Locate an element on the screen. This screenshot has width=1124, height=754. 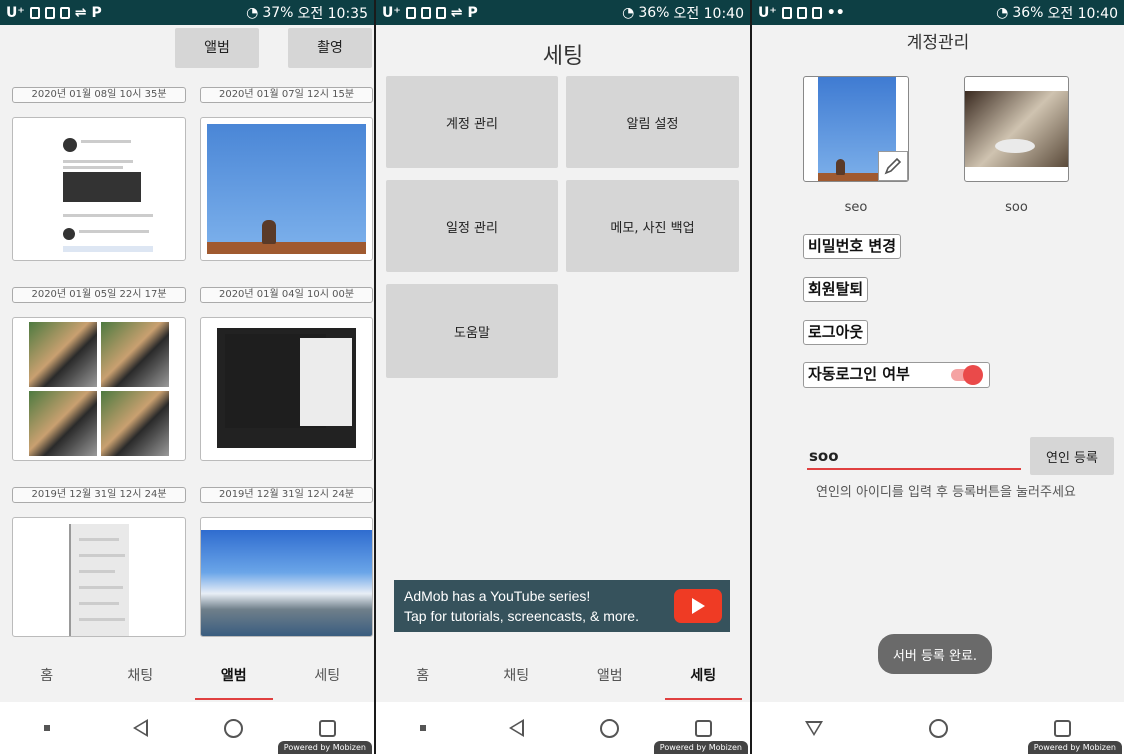
help-button: 도움말 is located at coordinates (472, 331).